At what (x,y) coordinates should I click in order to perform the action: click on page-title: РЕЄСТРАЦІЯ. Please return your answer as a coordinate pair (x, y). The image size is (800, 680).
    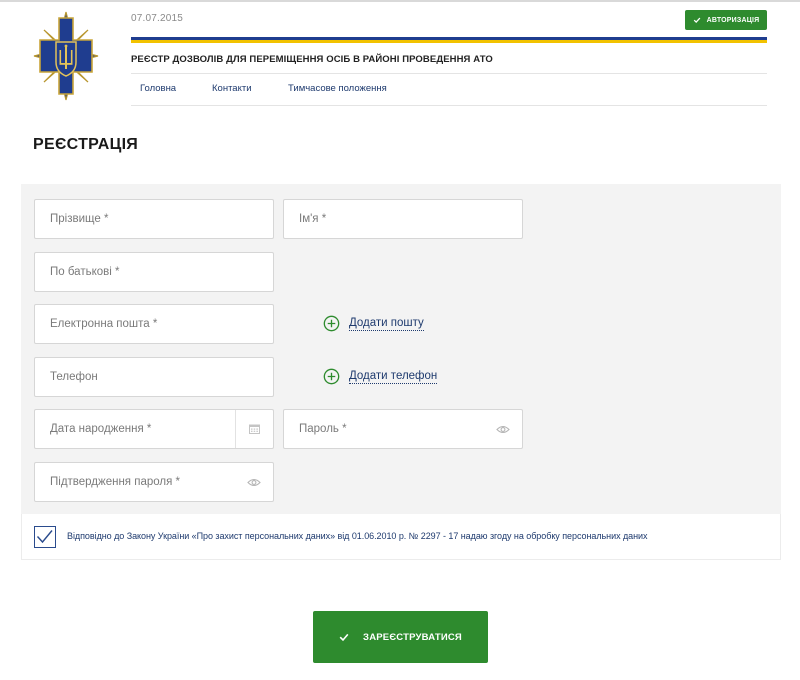
    Looking at the image, I should click on (86, 144).